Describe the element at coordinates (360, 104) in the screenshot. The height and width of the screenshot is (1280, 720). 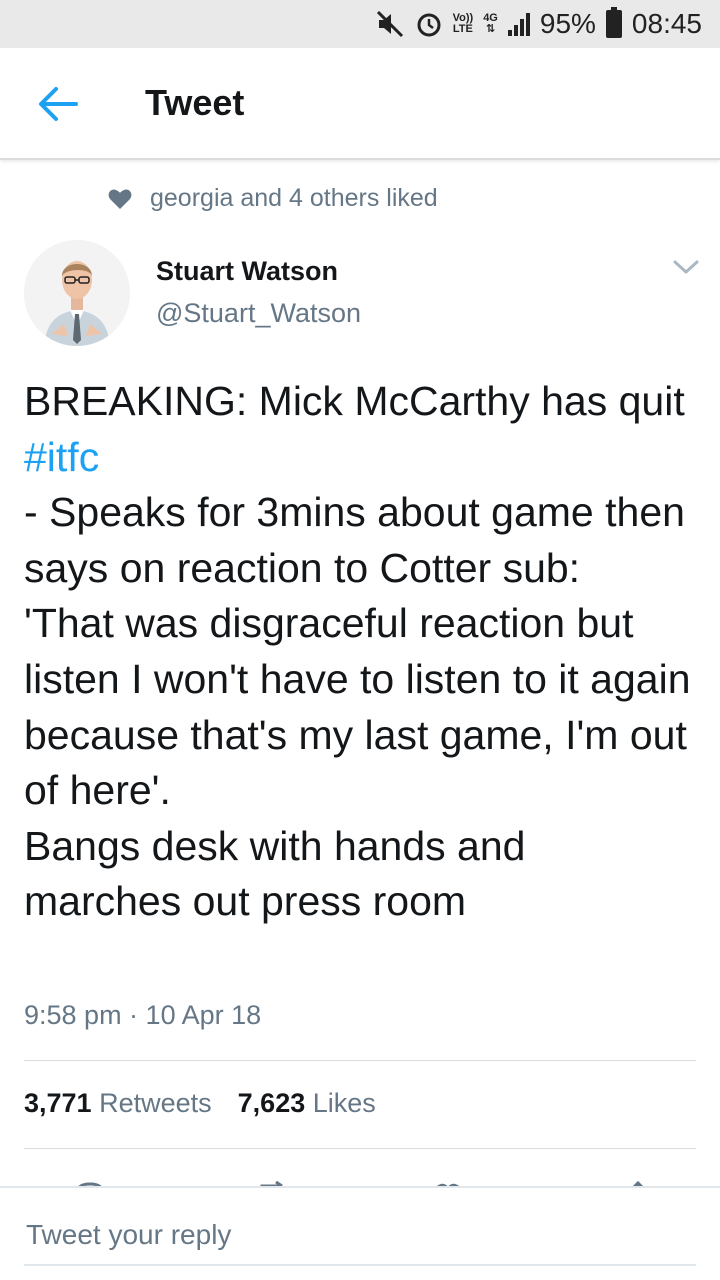
I see `app-bar: Tweet` at that location.